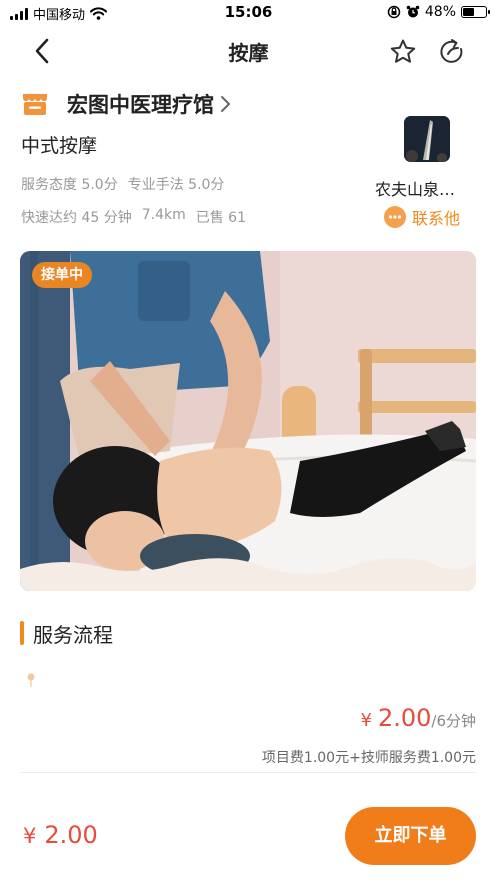 The width and height of the screenshot is (497, 883). What do you see at coordinates (403, 52) in the screenshot?
I see `star-icon` at bounding box center [403, 52].